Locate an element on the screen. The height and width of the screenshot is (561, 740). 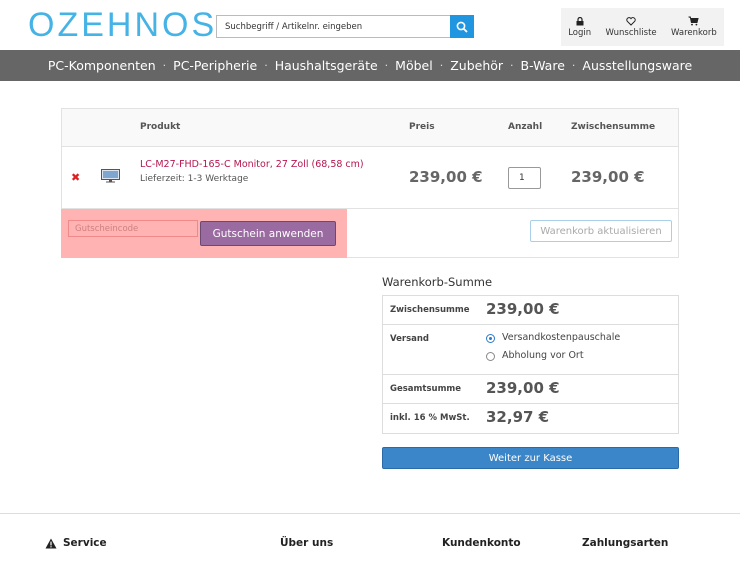
search-icon is located at coordinates (462, 27).